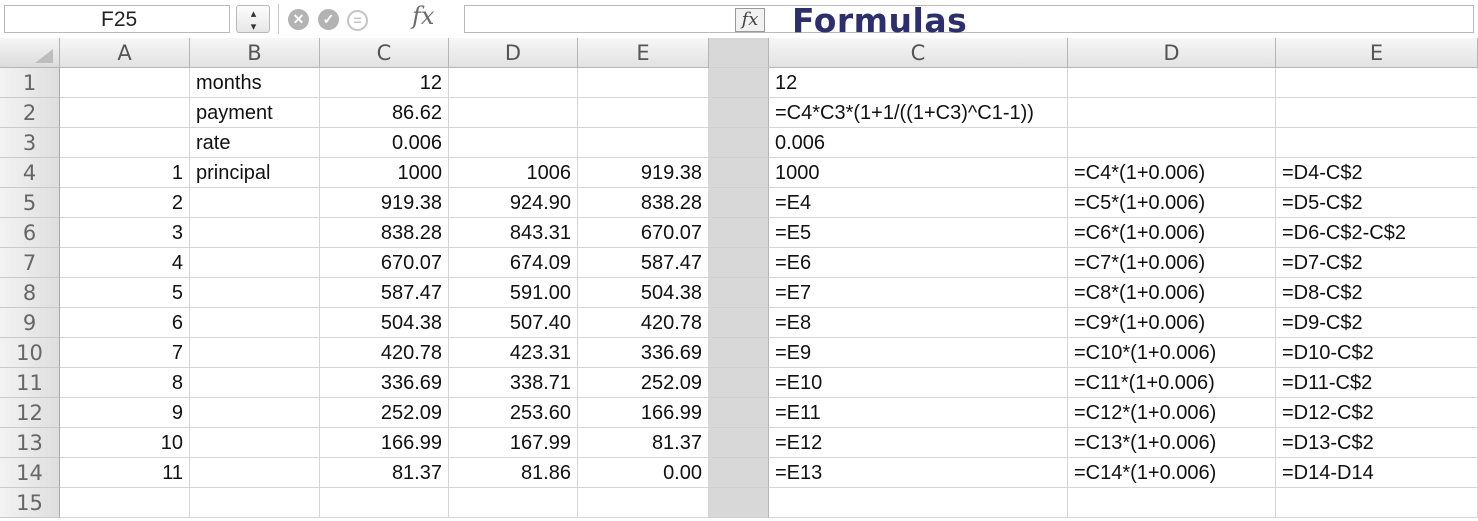  Describe the element at coordinates (30, 53) in the screenshot. I see `select-all-corner` at that location.